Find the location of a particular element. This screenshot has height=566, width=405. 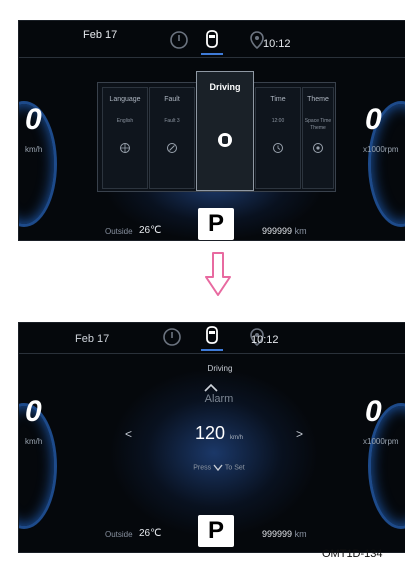

menu-card-value: Fault 3 is located at coordinates (172, 121).